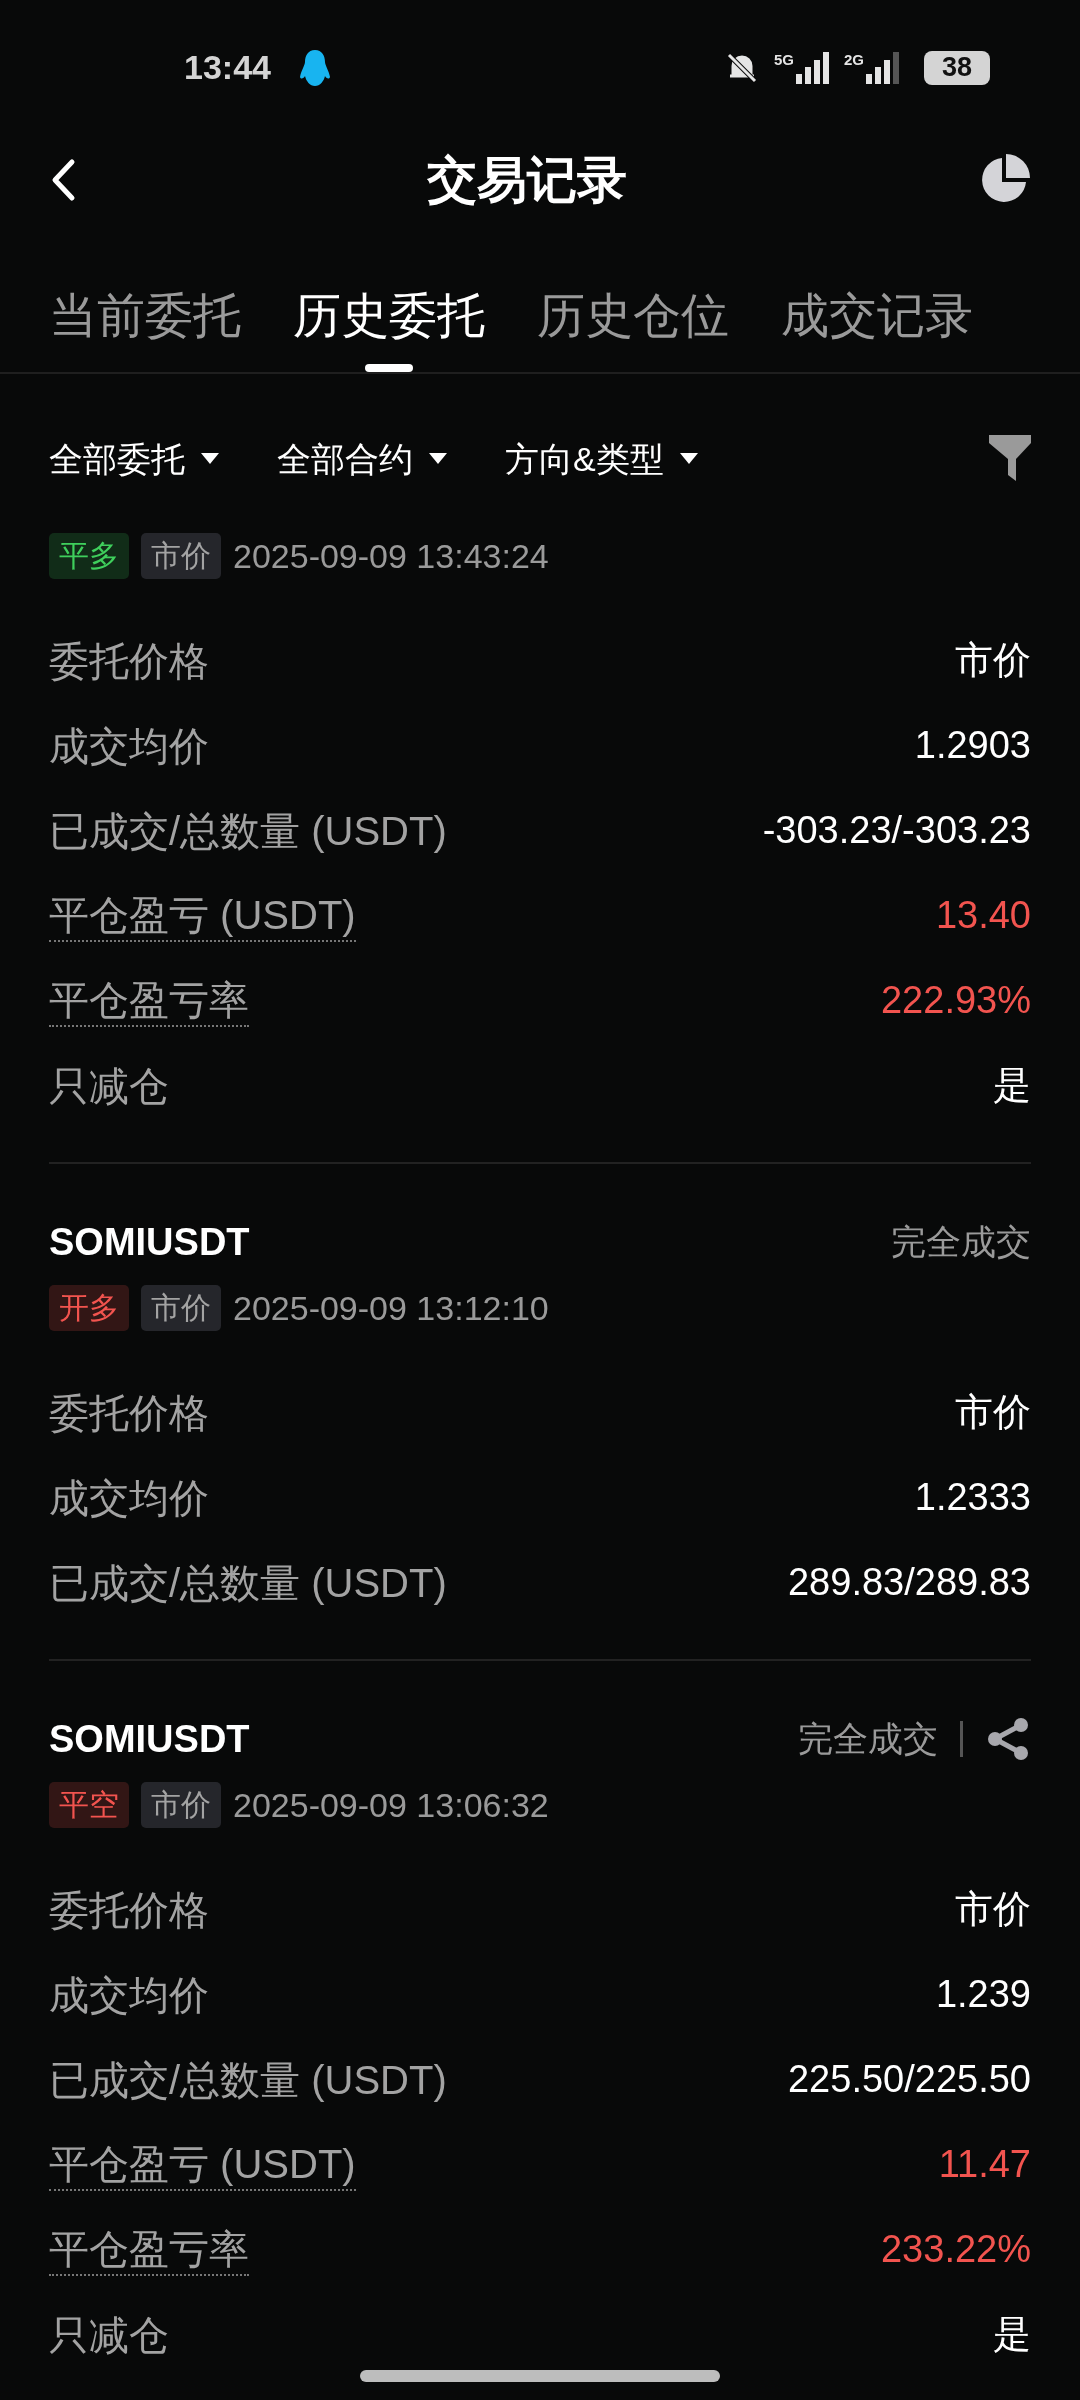 The height and width of the screenshot is (2400, 1080). What do you see at coordinates (391, 556) in the screenshot?
I see `order-time: 2025-09-09 13:43:24` at bounding box center [391, 556].